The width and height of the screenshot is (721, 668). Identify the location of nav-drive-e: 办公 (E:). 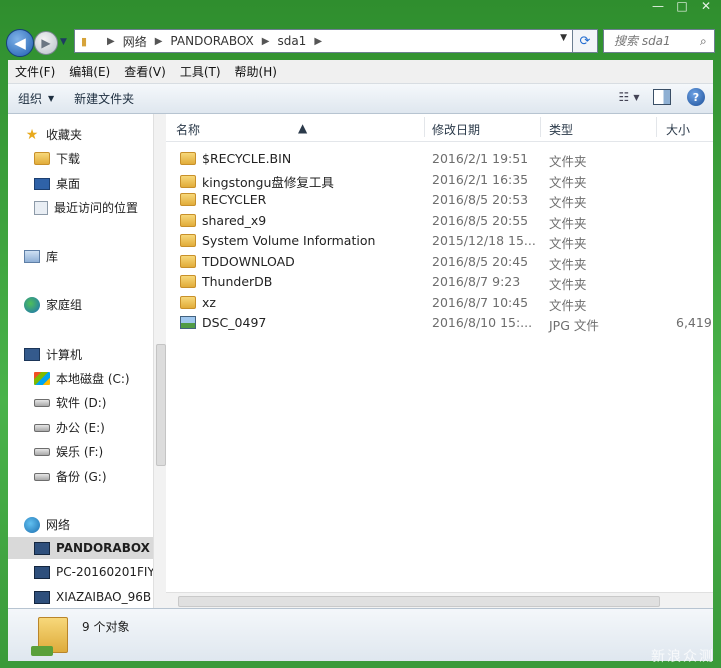
(69, 427).